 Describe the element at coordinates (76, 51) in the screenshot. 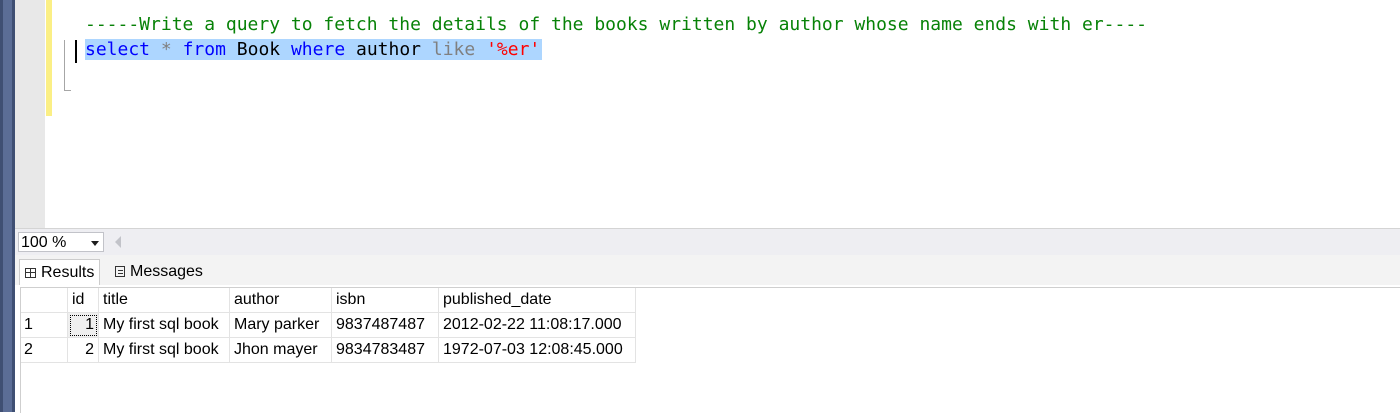

I see `text-caret` at that location.